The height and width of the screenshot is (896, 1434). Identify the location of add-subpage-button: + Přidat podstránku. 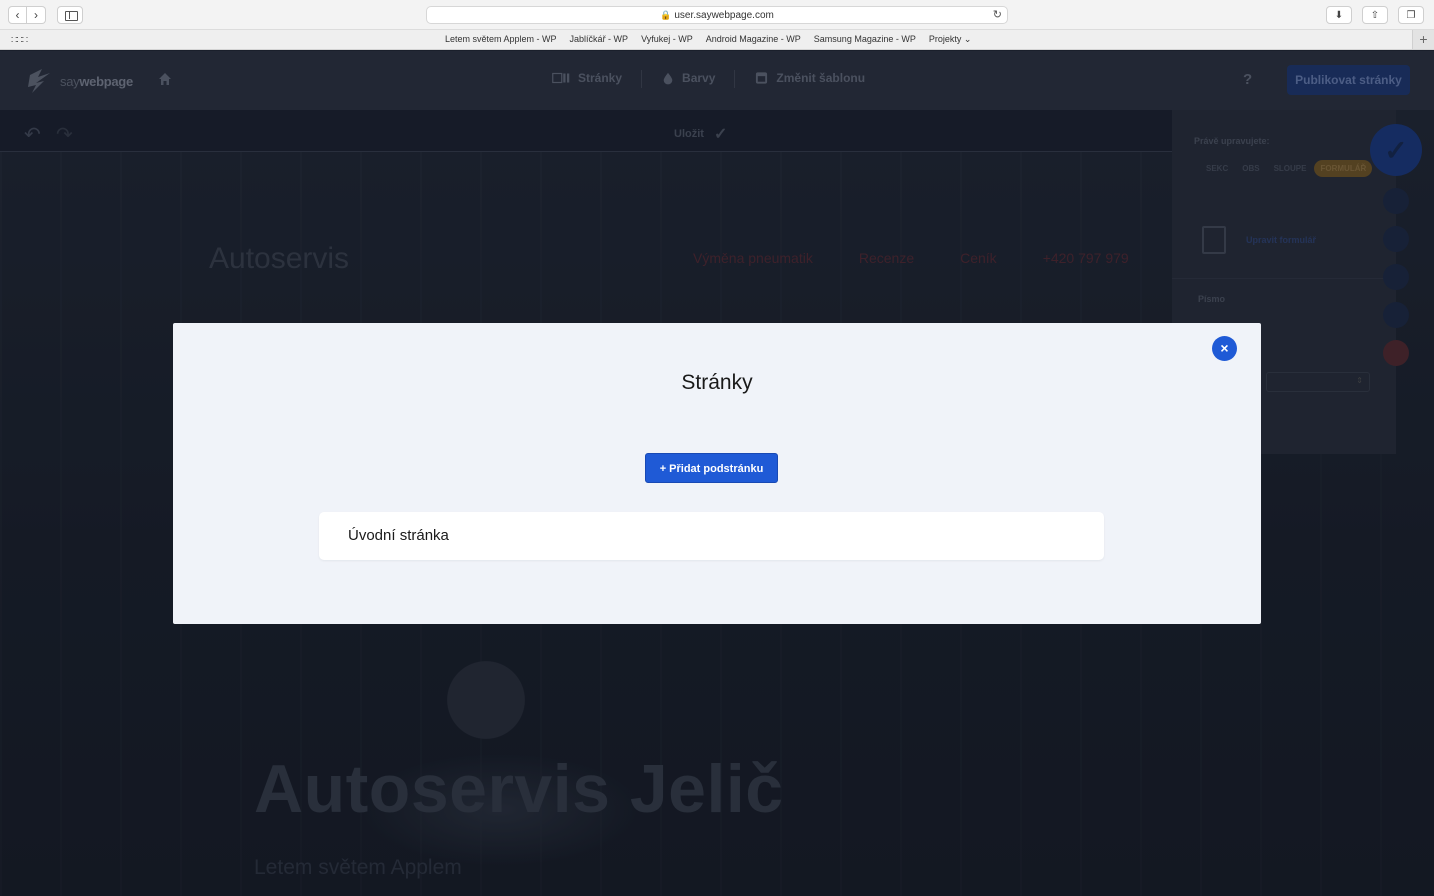
(711, 468).